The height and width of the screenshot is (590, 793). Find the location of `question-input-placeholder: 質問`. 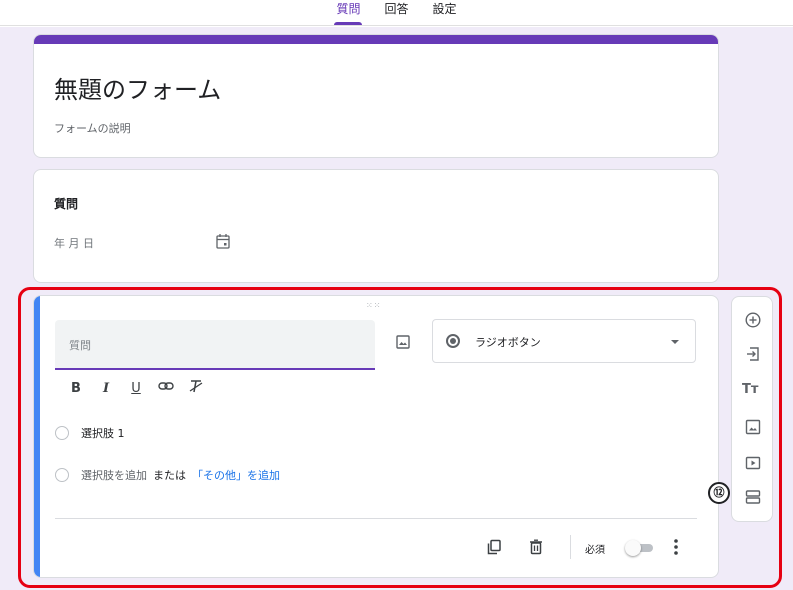

question-input-placeholder: 質問 is located at coordinates (80, 345).